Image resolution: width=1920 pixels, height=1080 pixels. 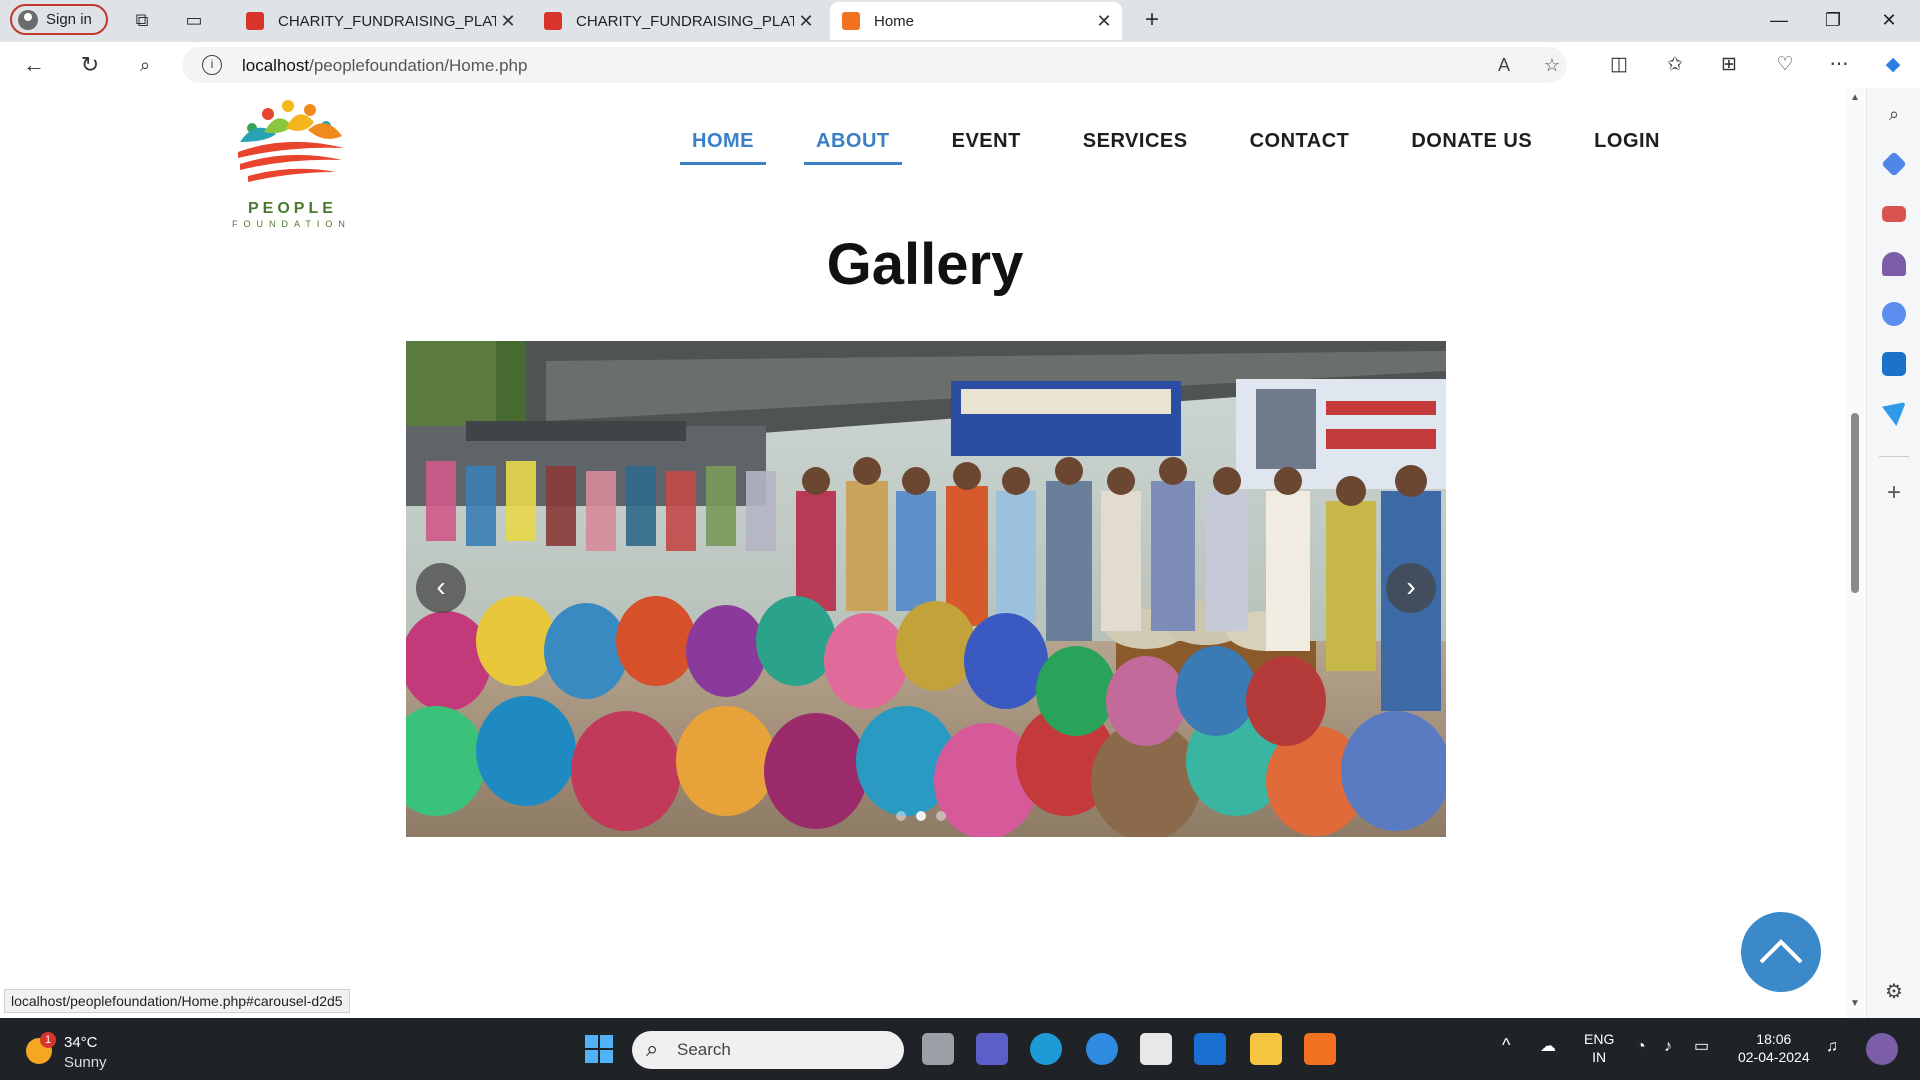 What do you see at coordinates (1774, 1039) in the screenshot?
I see `clock-time: 18:06` at bounding box center [1774, 1039].